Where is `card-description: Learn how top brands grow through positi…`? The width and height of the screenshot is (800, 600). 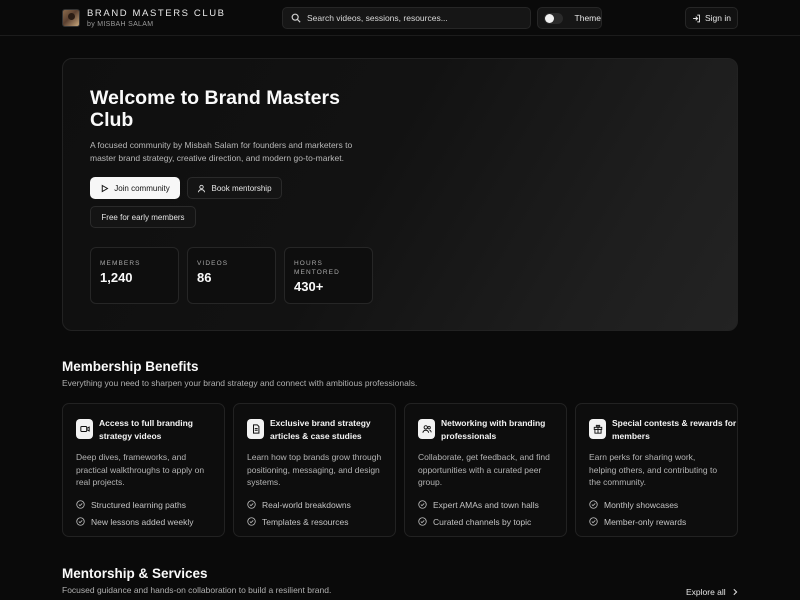
card-description: Learn how top brands grow through positi… is located at coordinates (314, 469).